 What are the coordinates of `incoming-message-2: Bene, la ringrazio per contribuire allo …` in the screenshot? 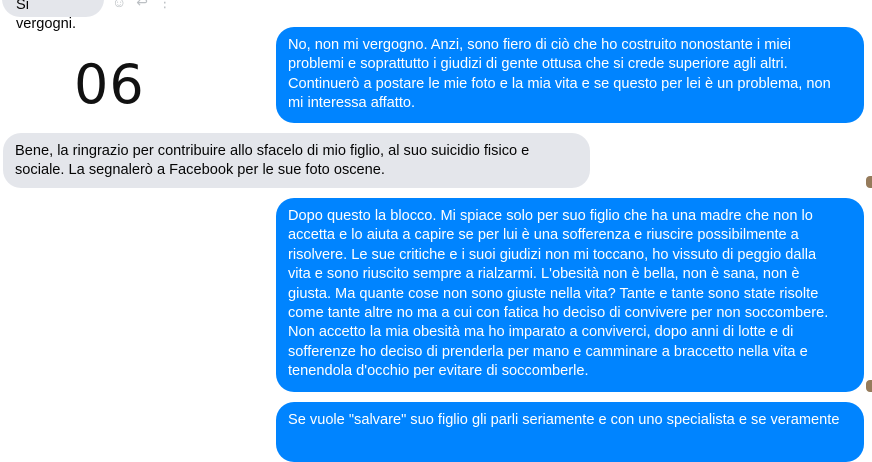 It's located at (296, 160).